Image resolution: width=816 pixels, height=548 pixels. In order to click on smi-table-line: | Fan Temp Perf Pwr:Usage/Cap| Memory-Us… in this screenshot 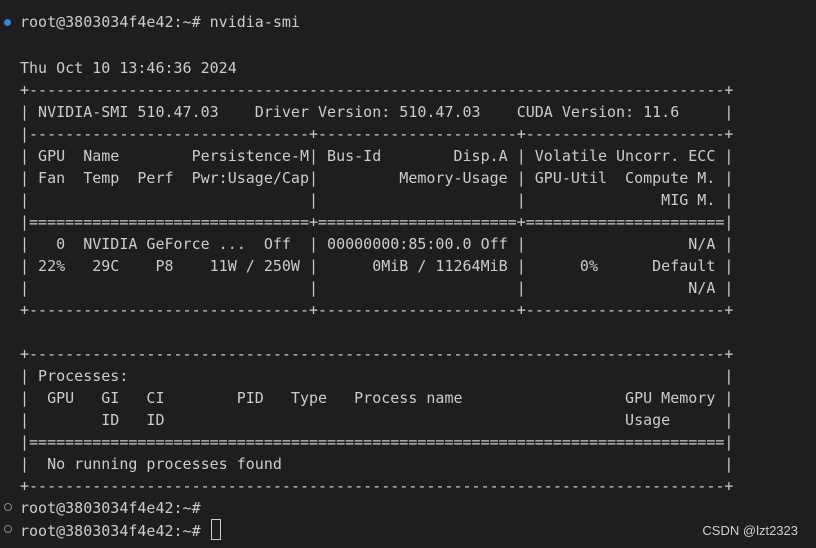, I will do `click(377, 178)`.